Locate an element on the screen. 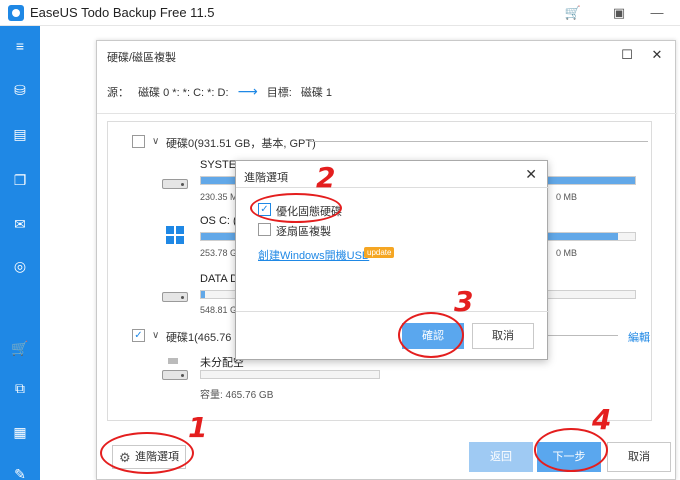  source-label: 源： is located at coordinates (118, 93).